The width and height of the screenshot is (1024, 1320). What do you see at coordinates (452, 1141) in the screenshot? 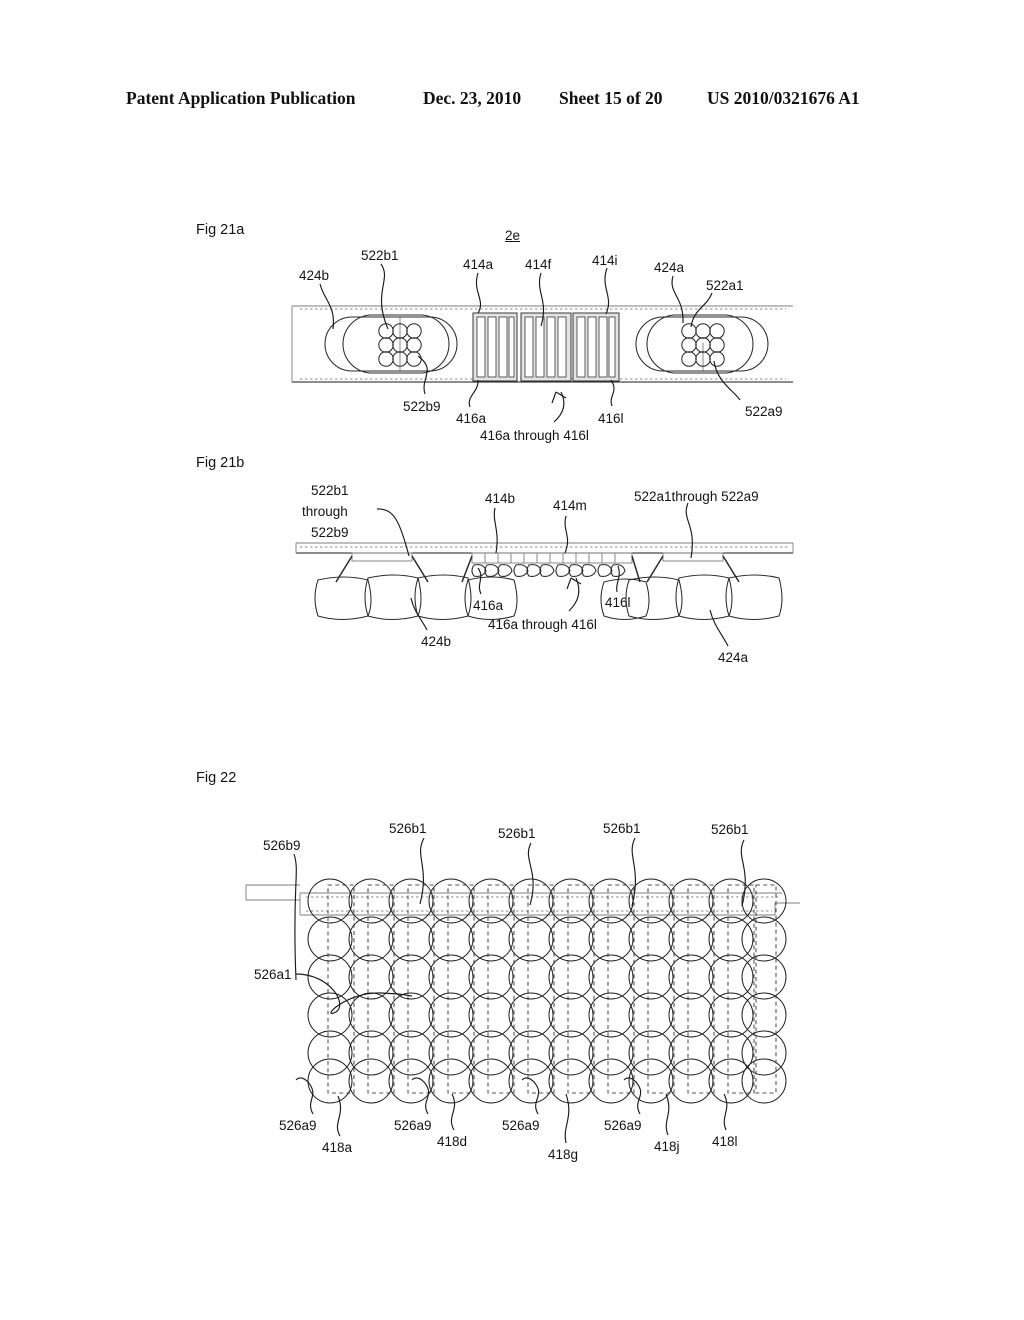
I see `fig22-label-418d: 418d` at bounding box center [452, 1141].